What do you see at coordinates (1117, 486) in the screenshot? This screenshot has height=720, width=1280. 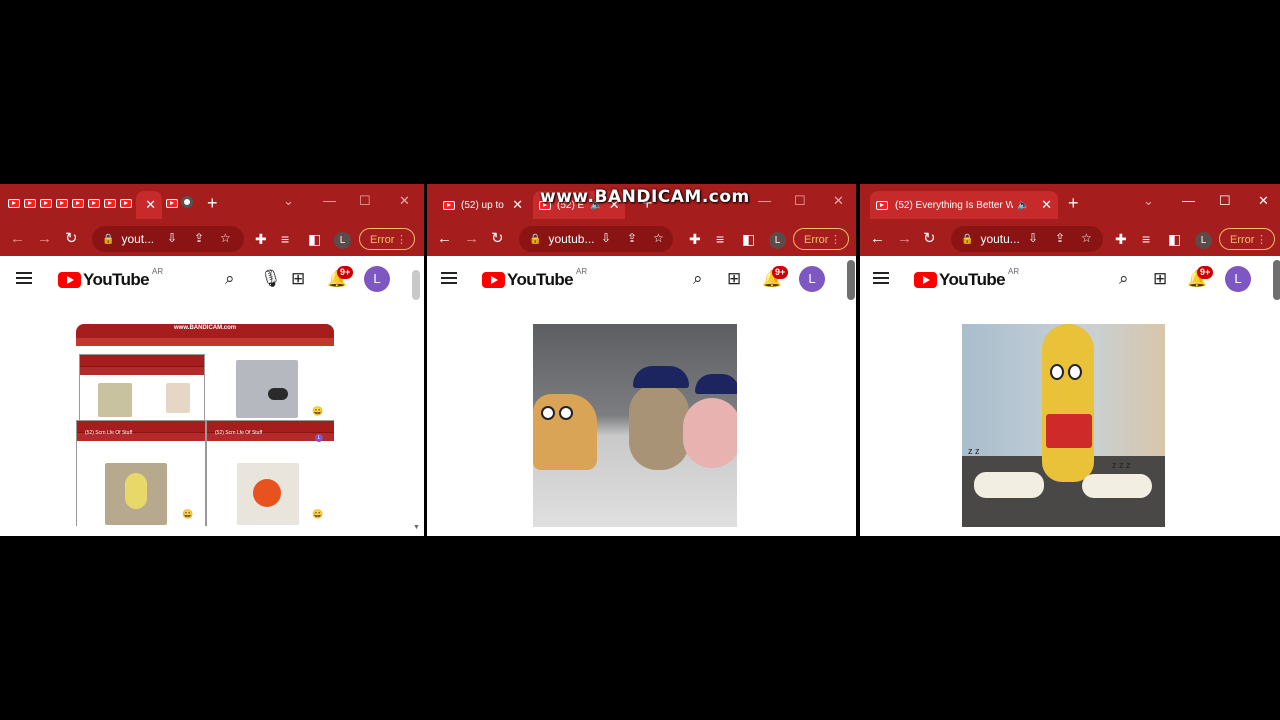 I see `popcorn-characters` at bounding box center [1117, 486].